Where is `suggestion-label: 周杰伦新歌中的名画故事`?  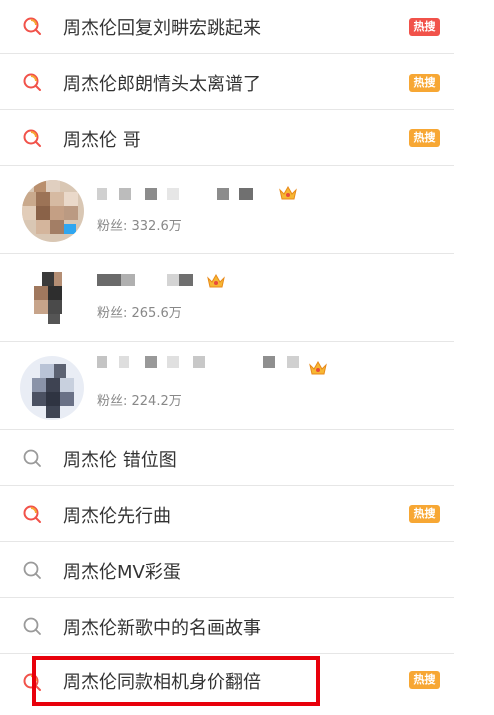 suggestion-label: 周杰伦新歌中的名画故事 is located at coordinates (162, 628).